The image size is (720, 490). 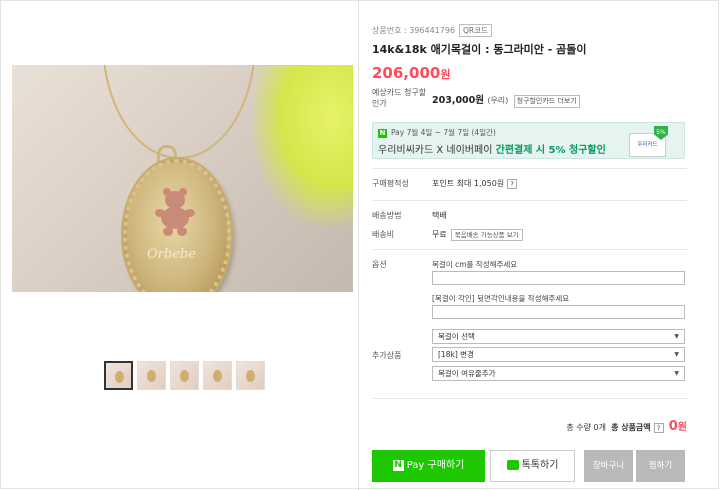 I want to click on bundle-shipping-button: 묶음배송 가능상품 보기, so click(x=486, y=235).